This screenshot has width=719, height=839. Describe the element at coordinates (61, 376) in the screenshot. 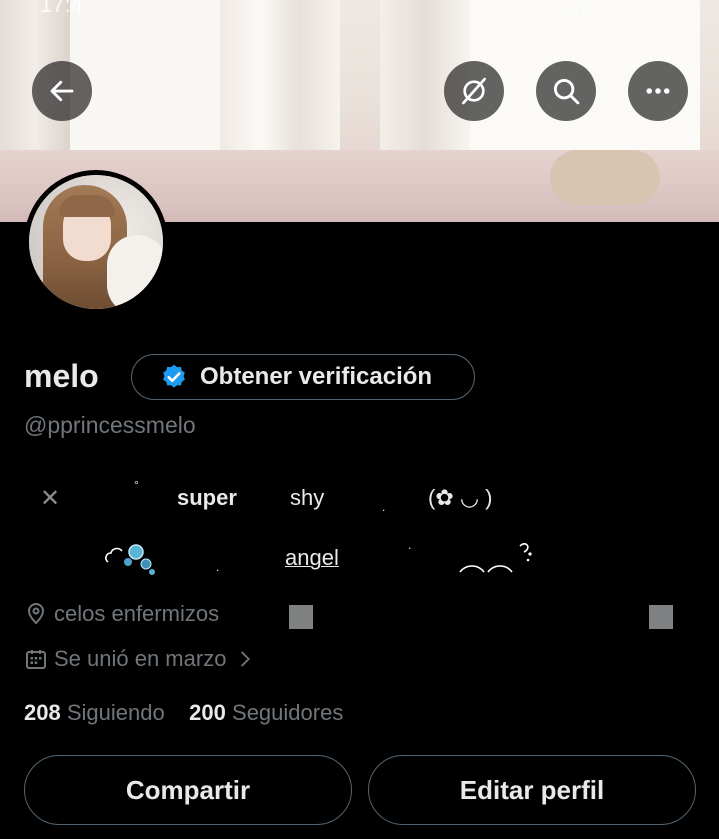

I see `profile-name: melo` at that location.